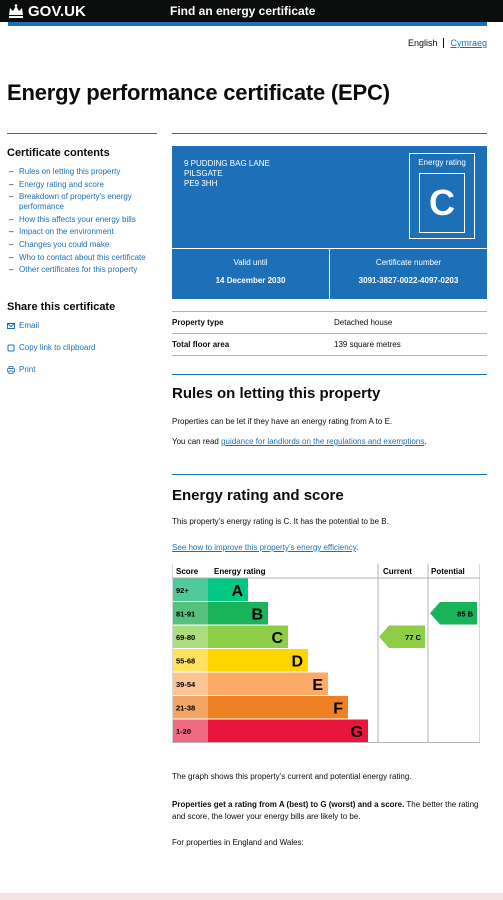 This screenshot has width=503, height=900. Describe the element at coordinates (82, 185) in the screenshot. I see `contents-link-rating: Energy rating and score` at that location.